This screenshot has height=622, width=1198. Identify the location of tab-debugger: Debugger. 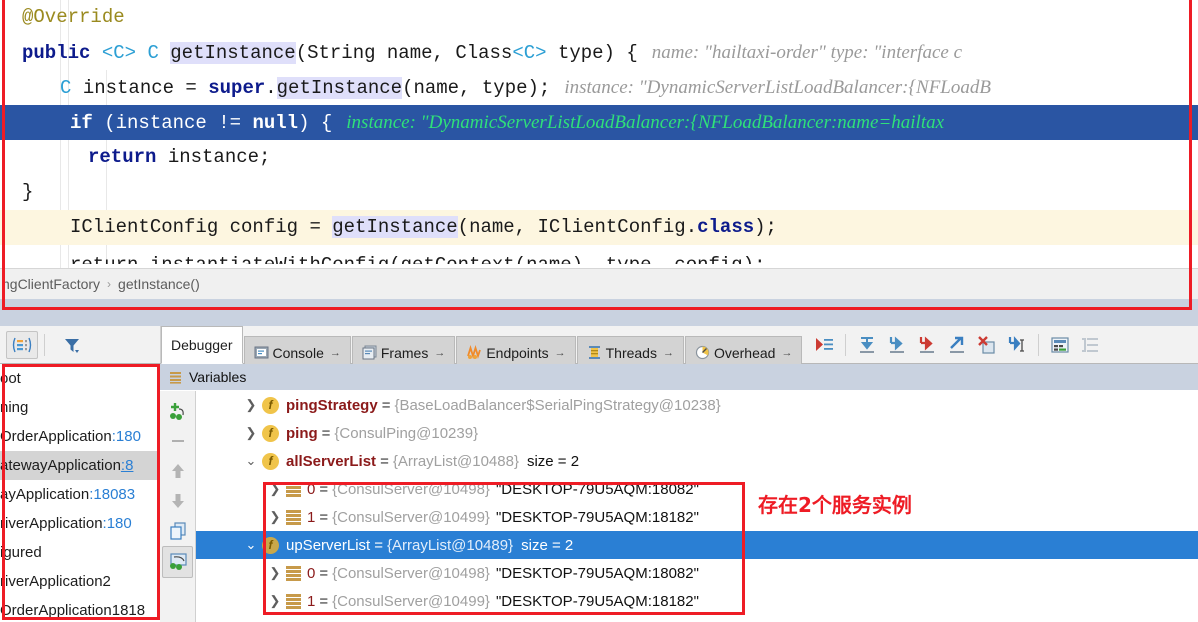
(202, 345).